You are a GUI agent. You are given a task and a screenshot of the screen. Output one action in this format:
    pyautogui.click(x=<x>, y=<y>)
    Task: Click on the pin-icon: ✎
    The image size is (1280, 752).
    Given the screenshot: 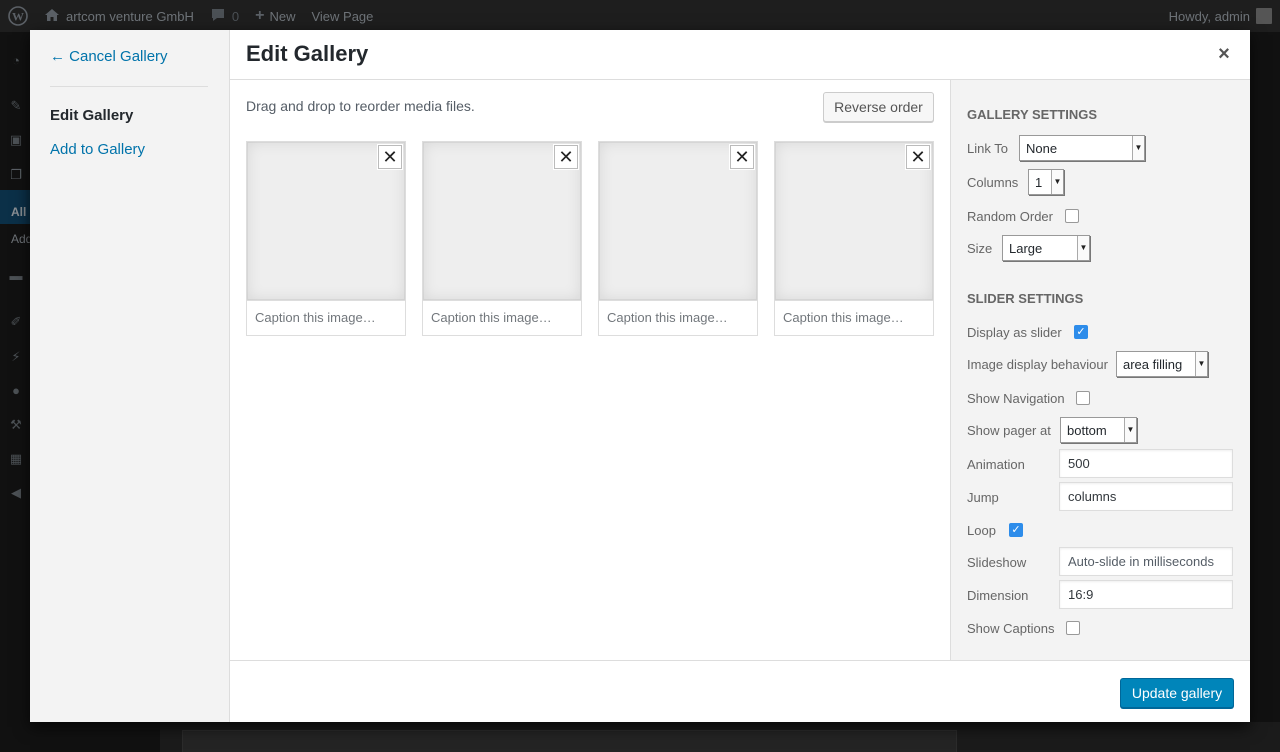 What is the action you would take?
    pyautogui.click(x=16, y=106)
    